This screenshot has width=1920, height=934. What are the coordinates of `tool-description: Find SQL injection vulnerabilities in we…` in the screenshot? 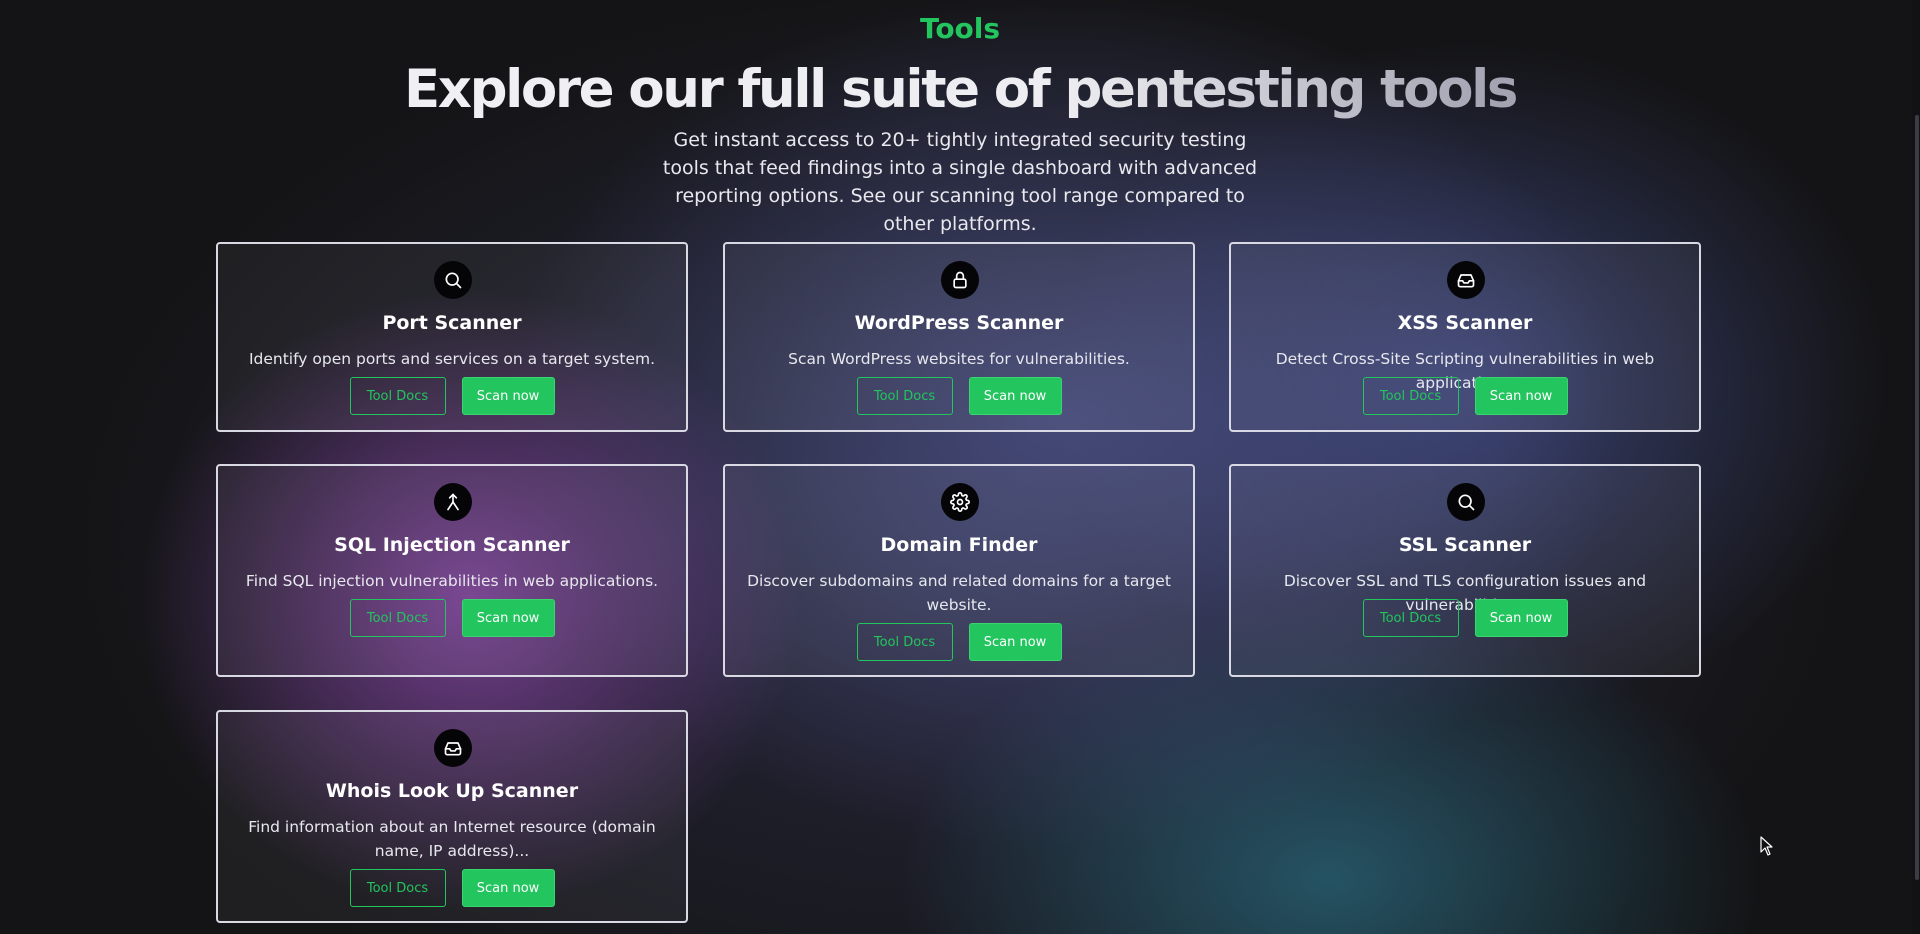 It's located at (452, 581).